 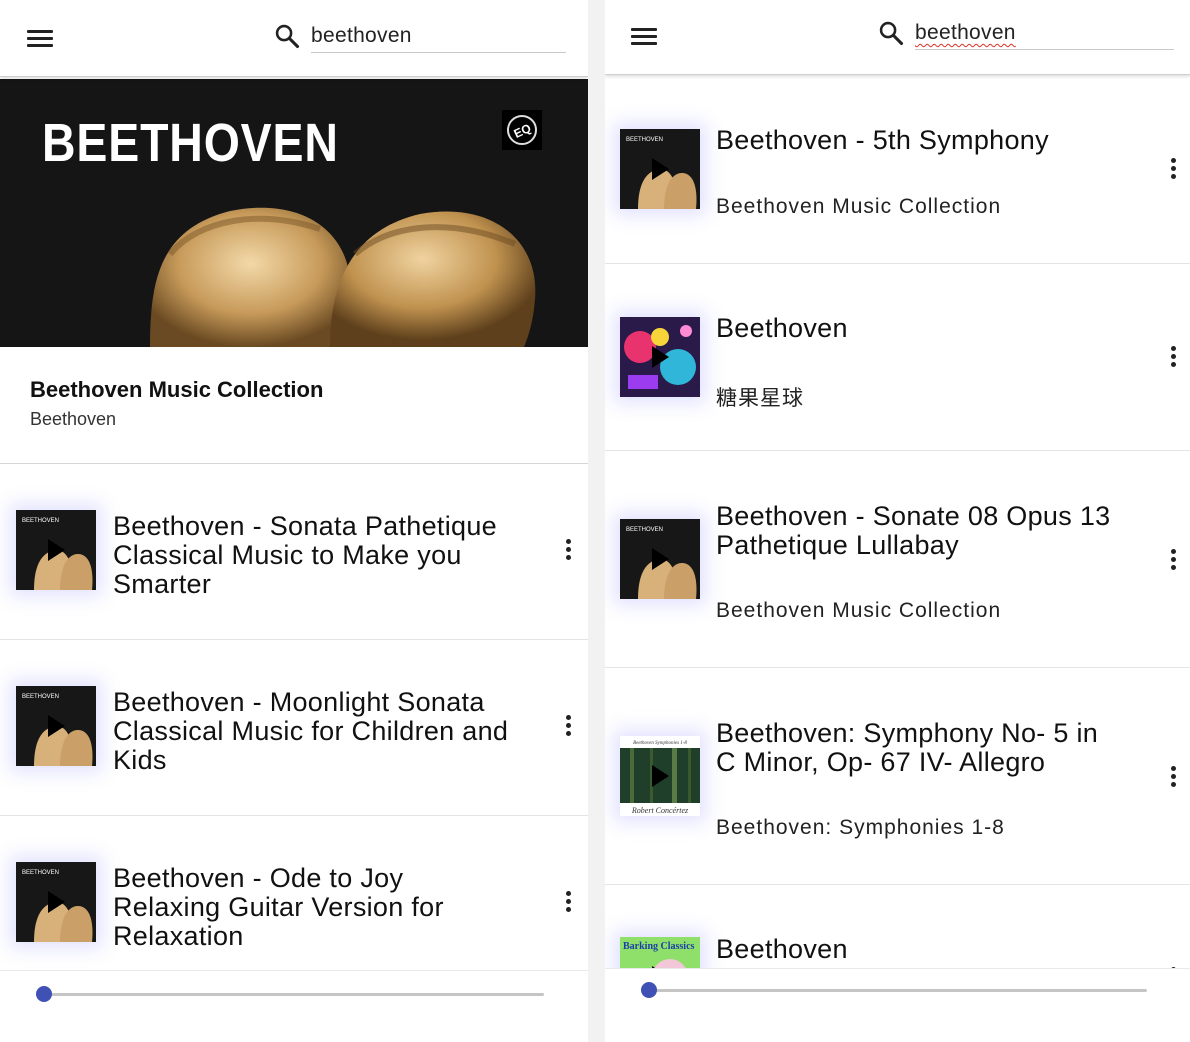 What do you see at coordinates (881, 762) in the screenshot?
I see `track-title-line: C Minor, Op- 67 IV- Allegro` at bounding box center [881, 762].